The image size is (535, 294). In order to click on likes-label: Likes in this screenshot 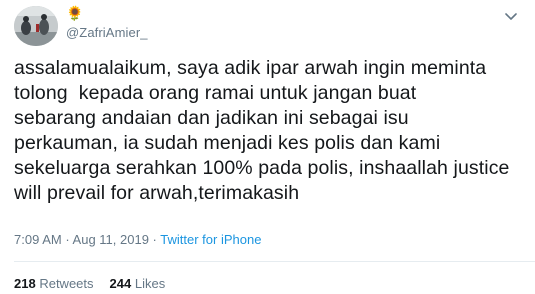, I will do `click(150, 283)`.